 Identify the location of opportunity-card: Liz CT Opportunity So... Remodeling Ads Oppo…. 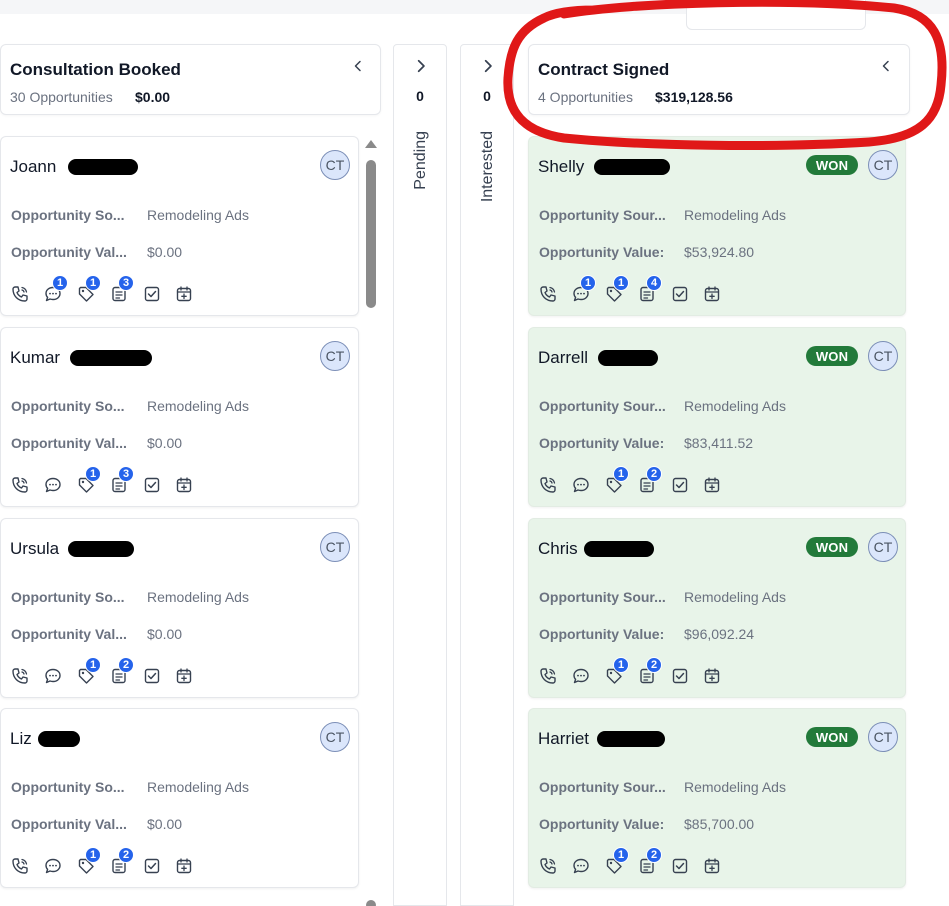
(179, 798).